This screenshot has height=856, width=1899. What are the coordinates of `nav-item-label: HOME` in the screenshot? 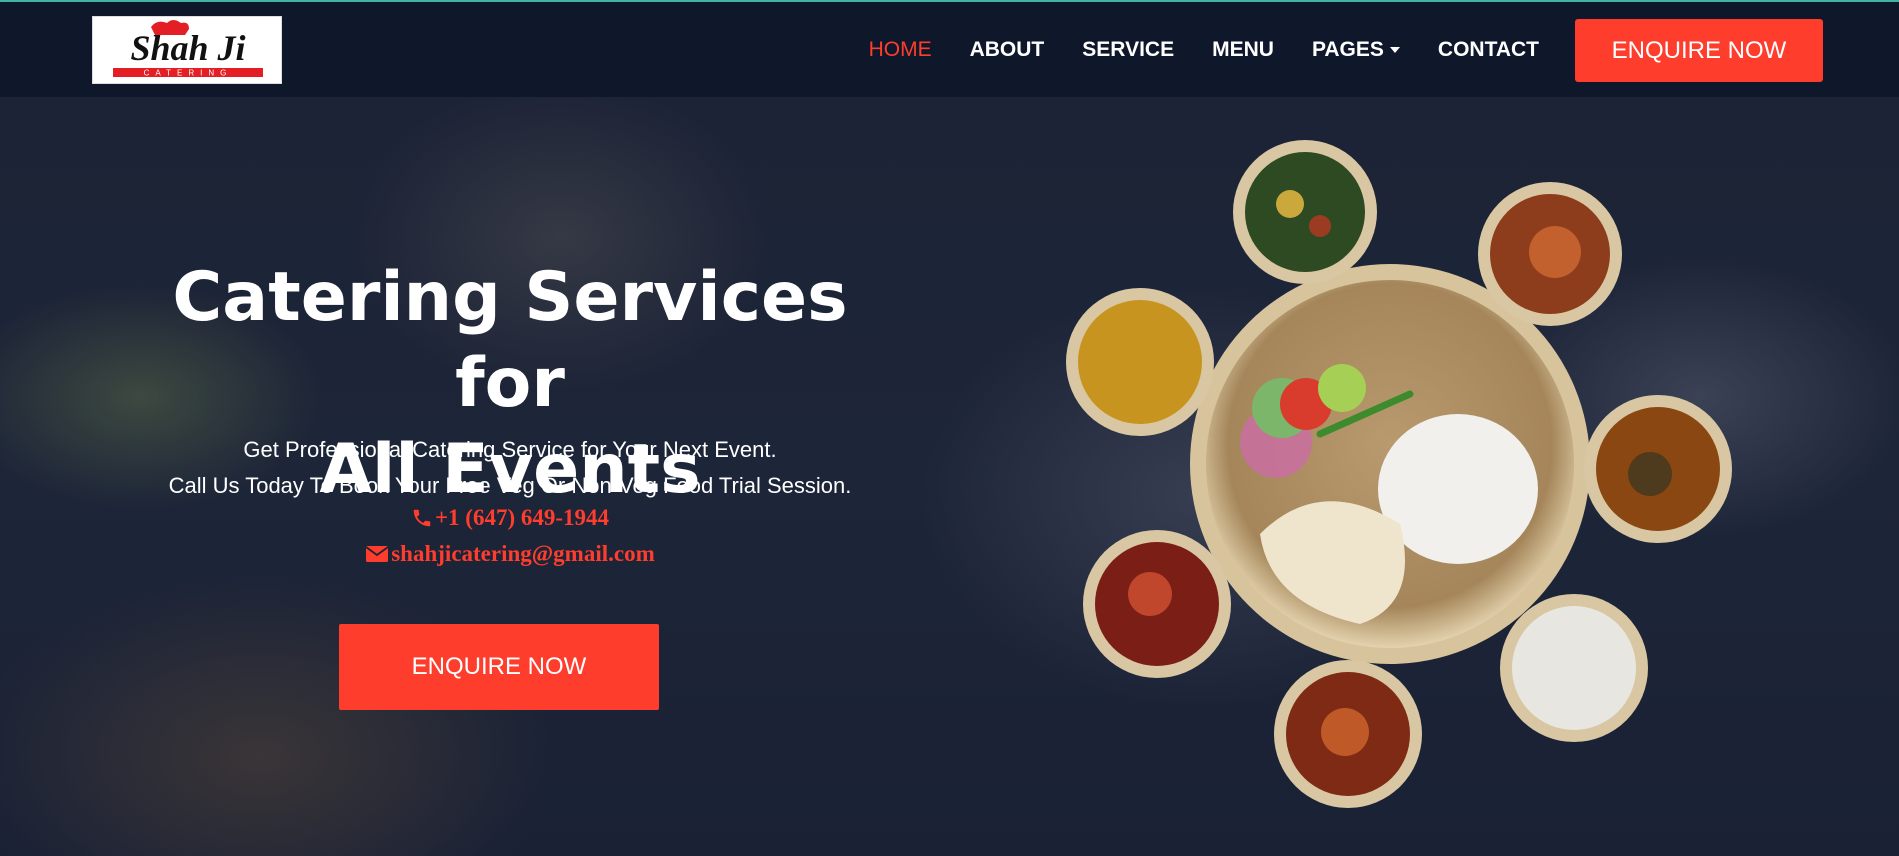 It's located at (900, 49).